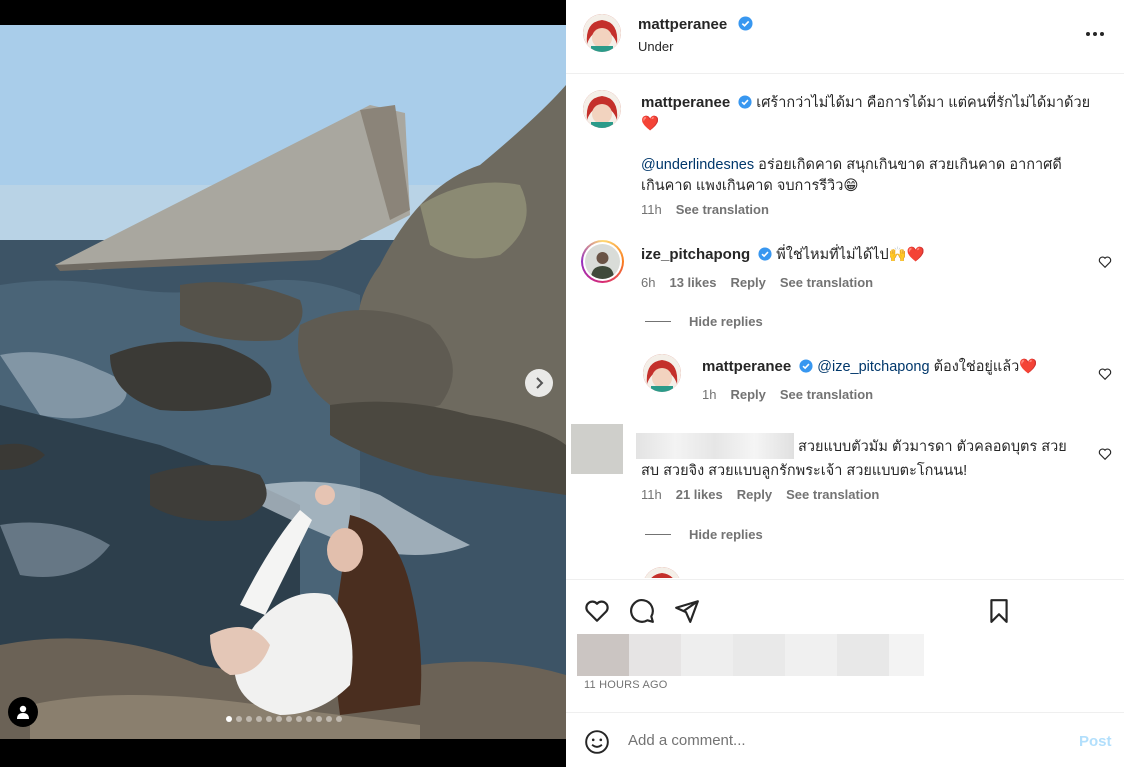  Describe the element at coordinates (687, 611) in the screenshot. I see `paper-plane-icon` at that location.